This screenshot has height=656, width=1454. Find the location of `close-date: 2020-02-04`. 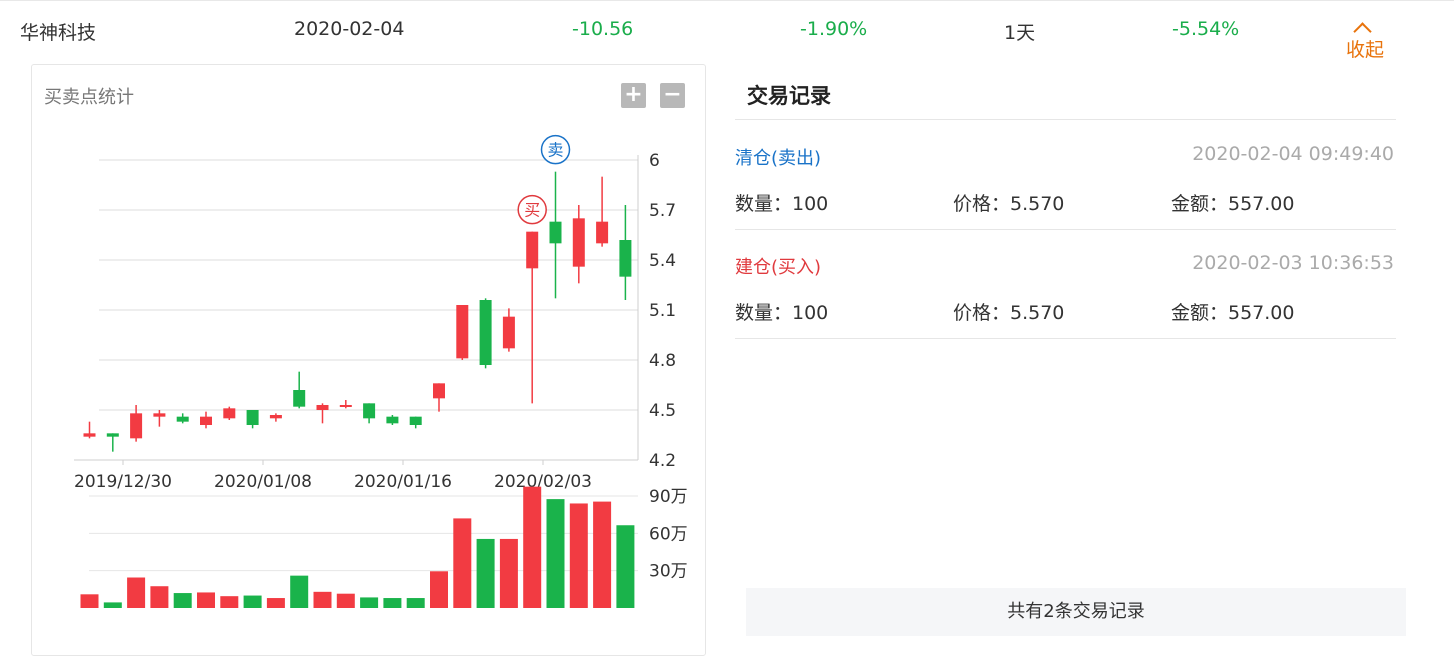

close-date: 2020-02-04 is located at coordinates (349, 29).